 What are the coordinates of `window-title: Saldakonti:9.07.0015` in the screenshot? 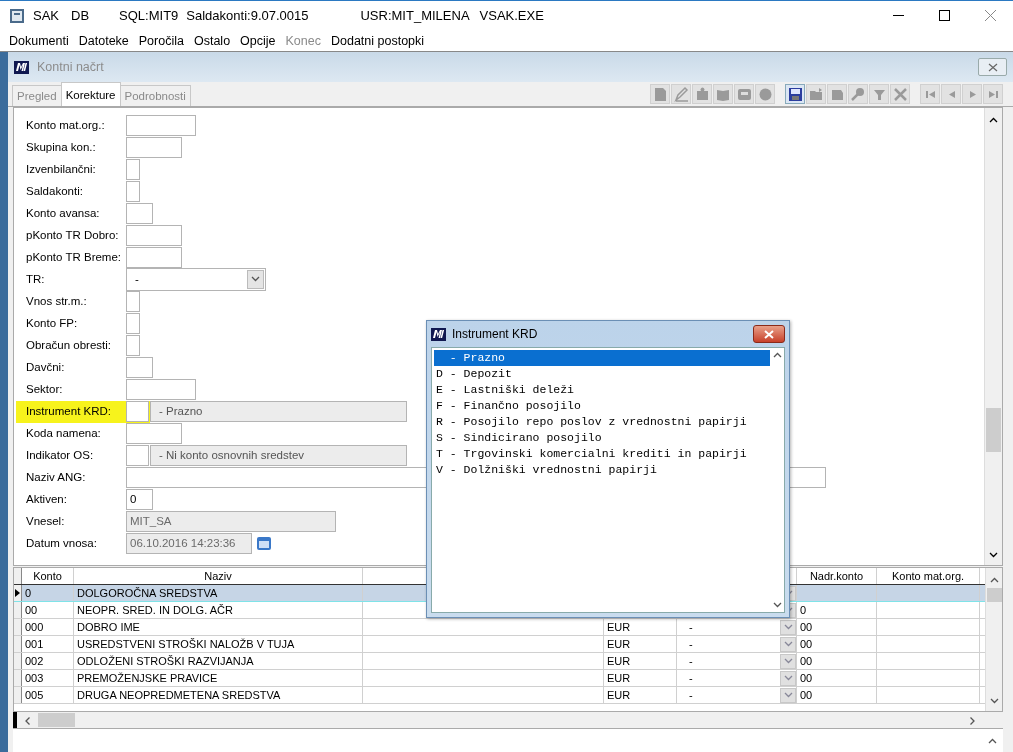 It's located at (247, 15).